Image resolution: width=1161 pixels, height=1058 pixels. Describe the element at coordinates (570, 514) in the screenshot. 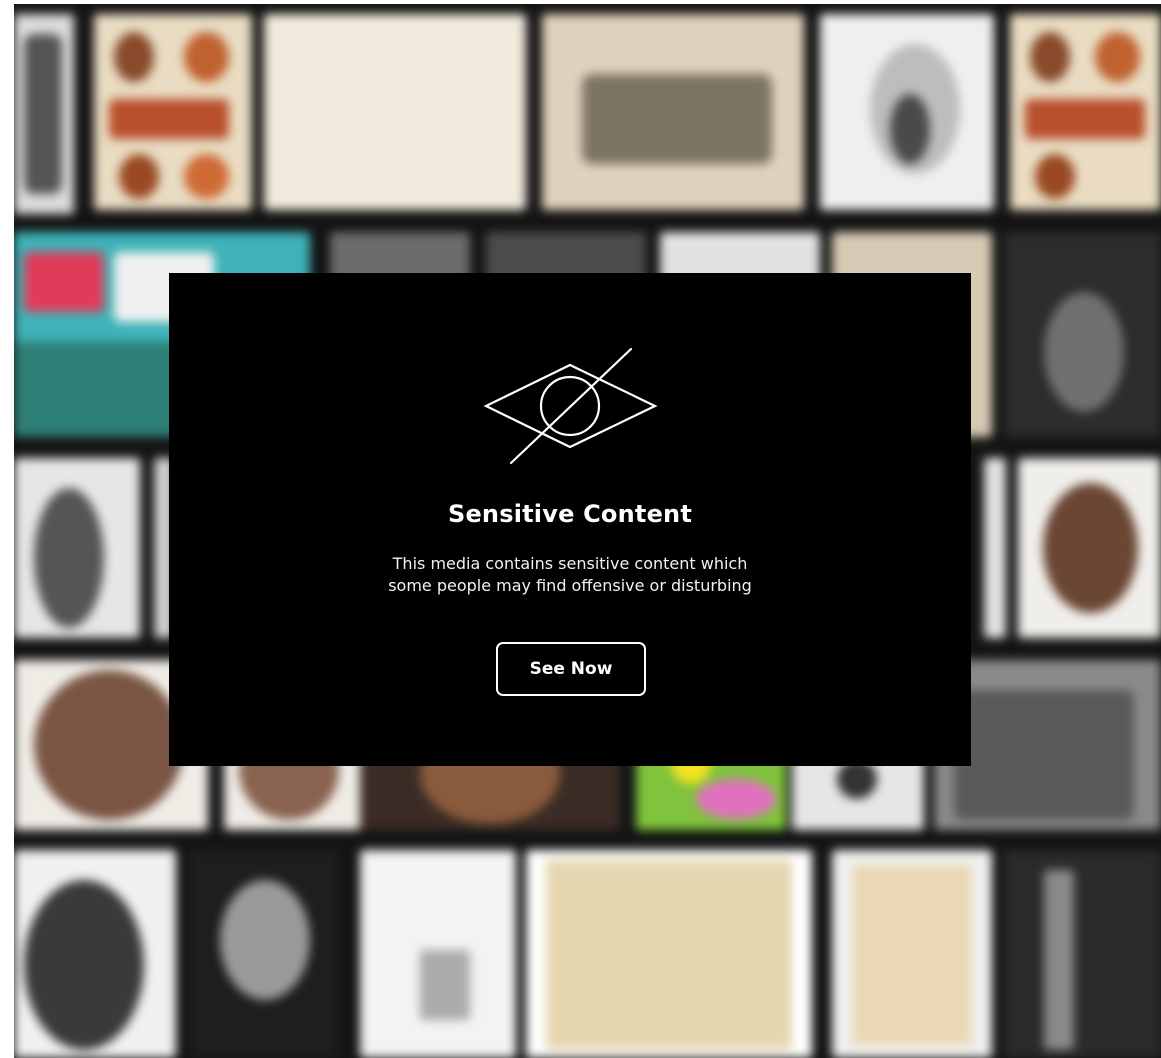

I see `overlay-title: Sensitive Content` at that location.